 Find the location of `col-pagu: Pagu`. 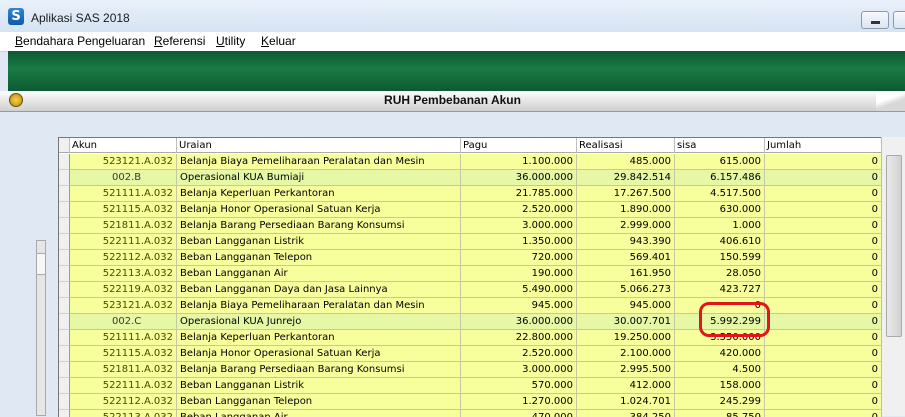

col-pagu: Pagu is located at coordinates (519, 145).